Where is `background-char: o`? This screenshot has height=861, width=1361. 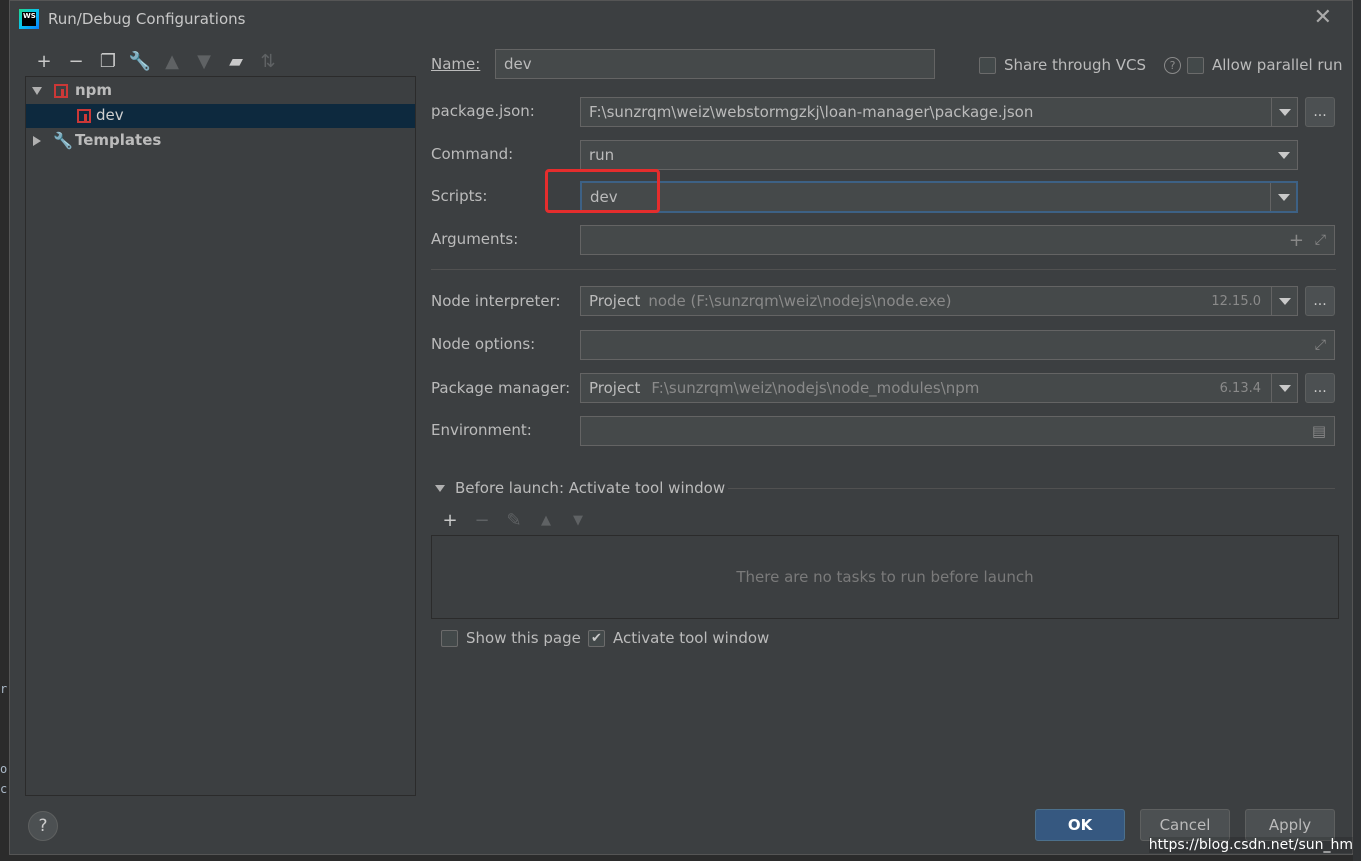
background-char: o is located at coordinates (4, 769).